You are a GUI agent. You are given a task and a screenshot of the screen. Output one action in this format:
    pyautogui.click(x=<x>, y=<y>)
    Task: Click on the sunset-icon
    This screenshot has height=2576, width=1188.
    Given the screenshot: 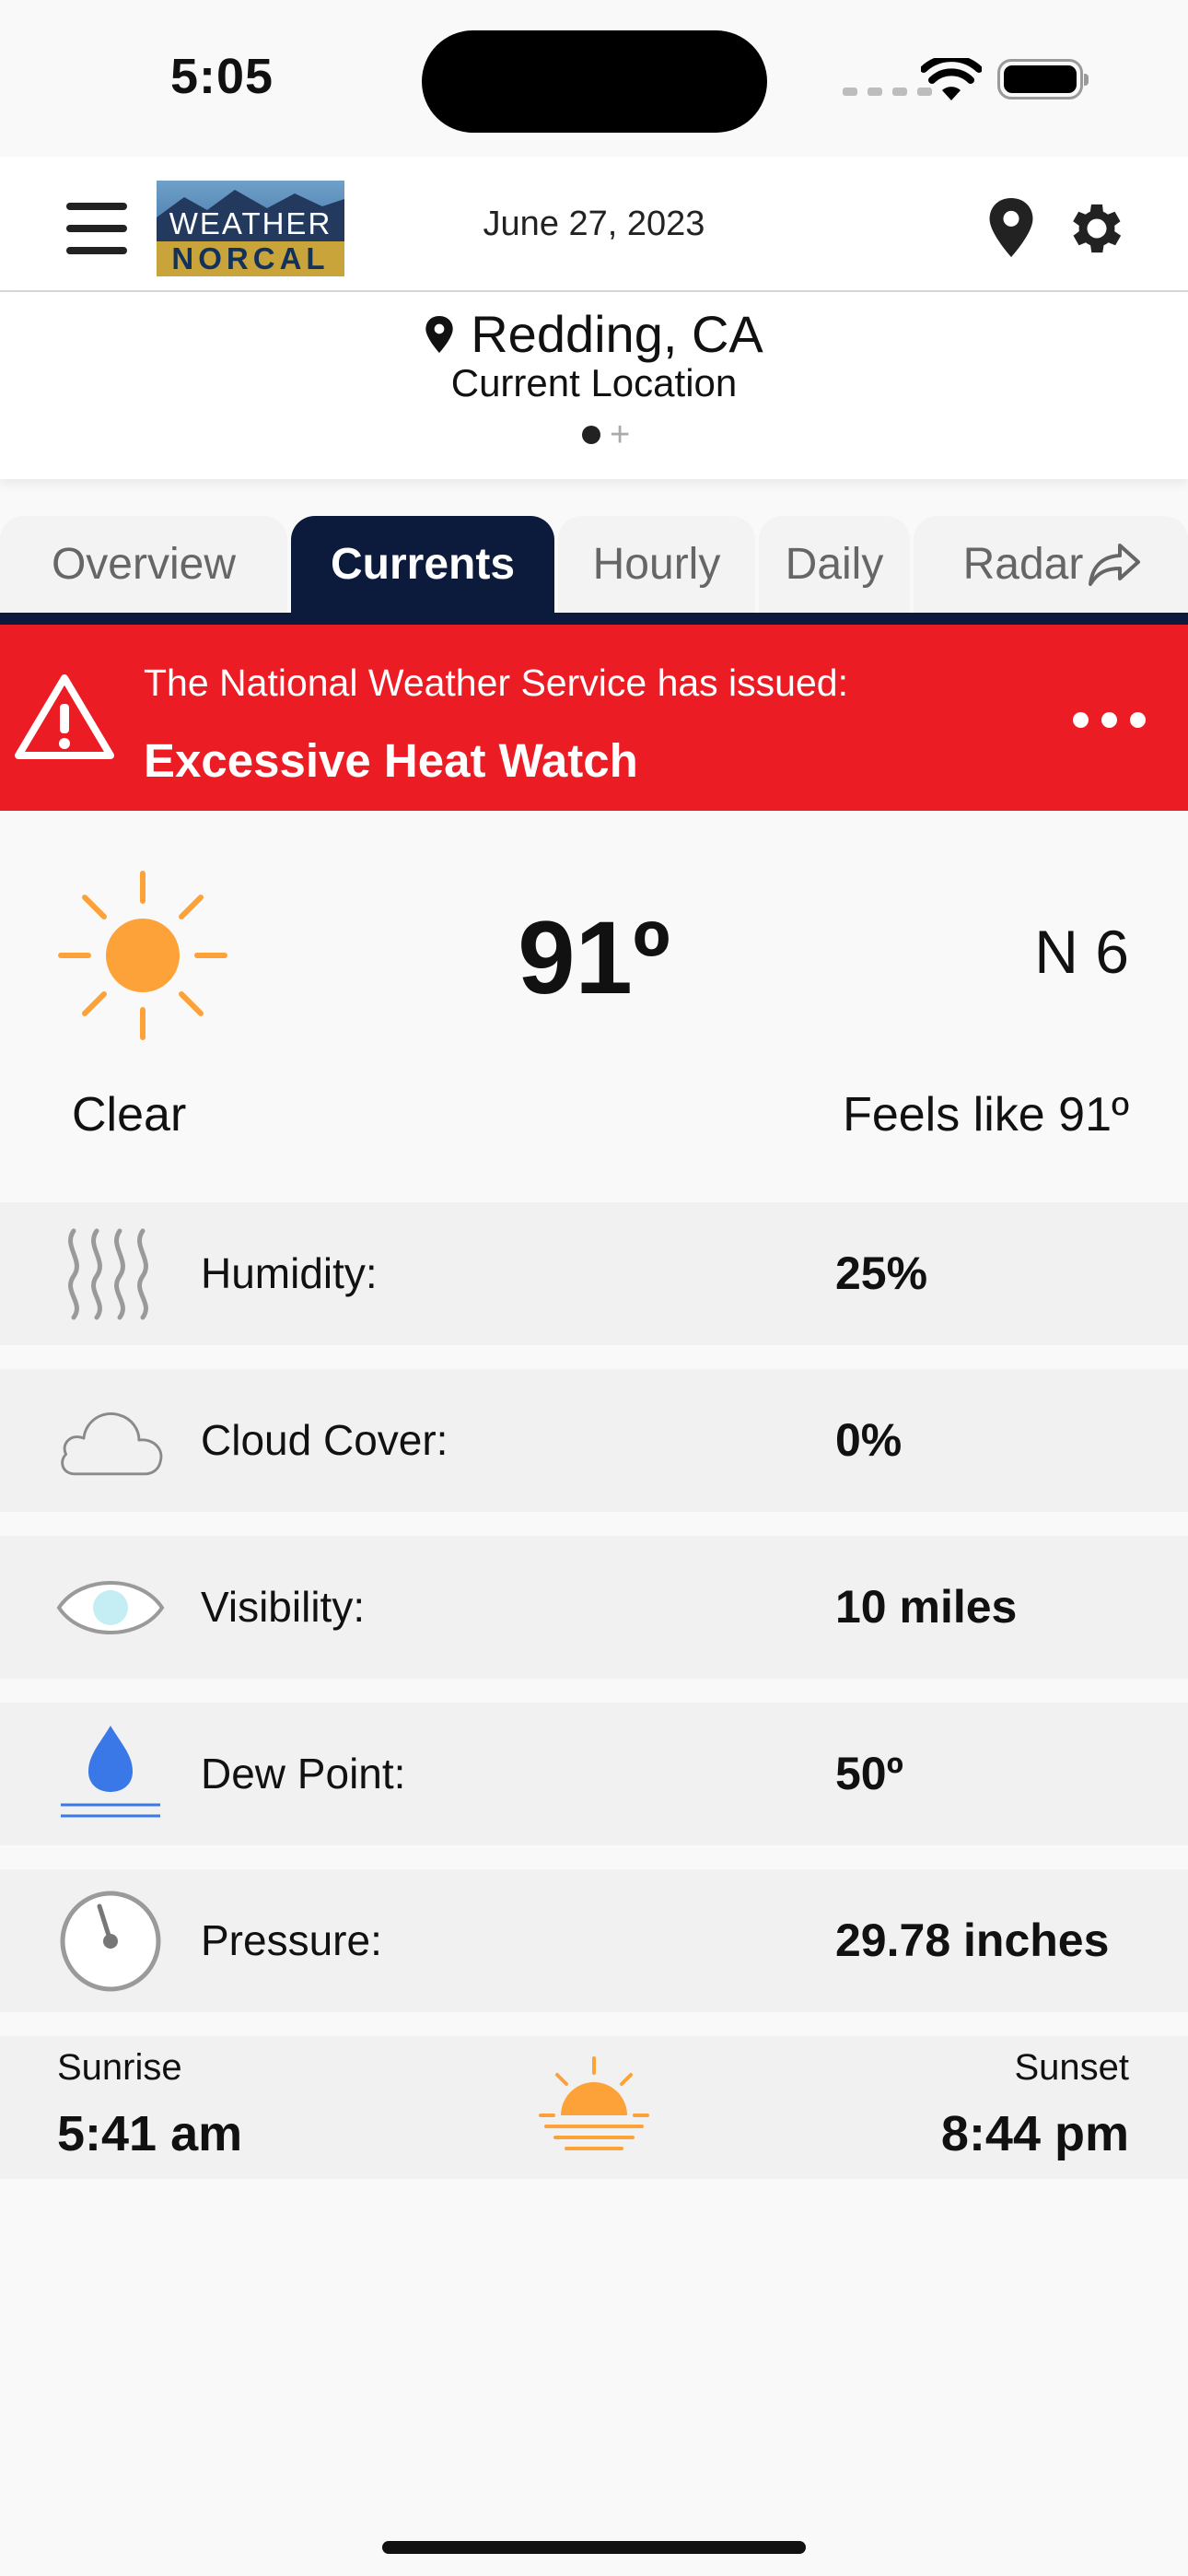 What is the action you would take?
    pyautogui.click(x=594, y=2103)
    